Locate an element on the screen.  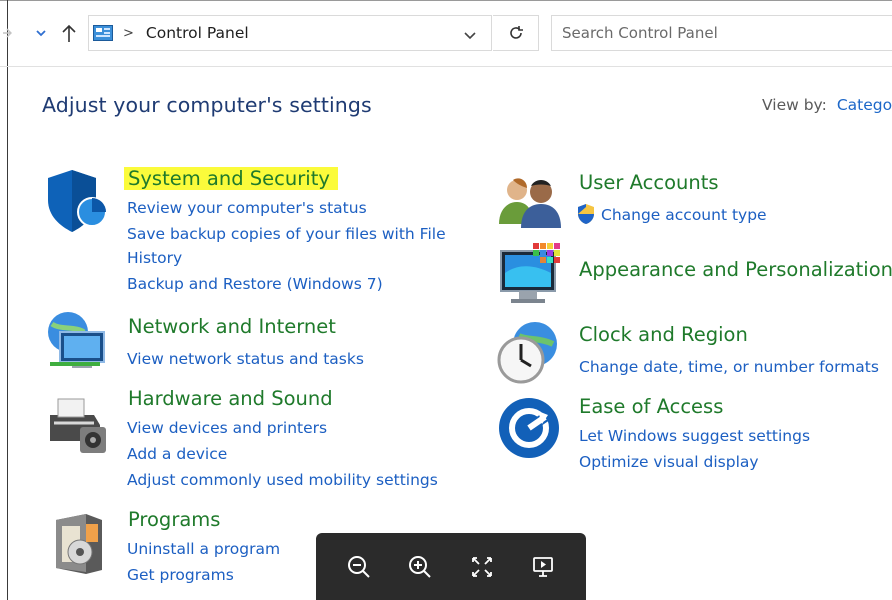
link-change-date-time-formats: Change date, time, or number formats is located at coordinates (729, 367).